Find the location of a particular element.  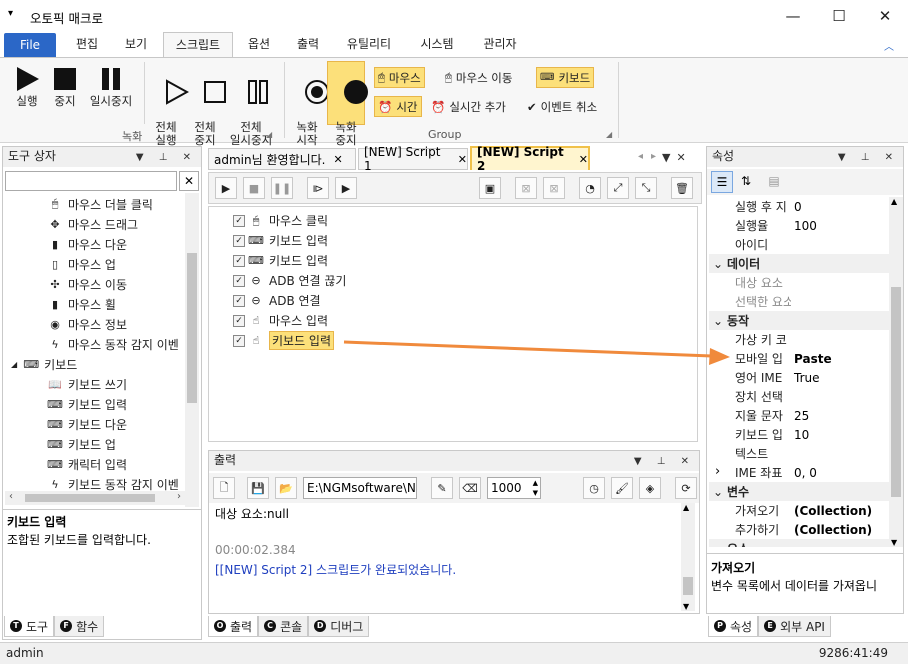

clear-search-button: ✕ is located at coordinates (189, 181).